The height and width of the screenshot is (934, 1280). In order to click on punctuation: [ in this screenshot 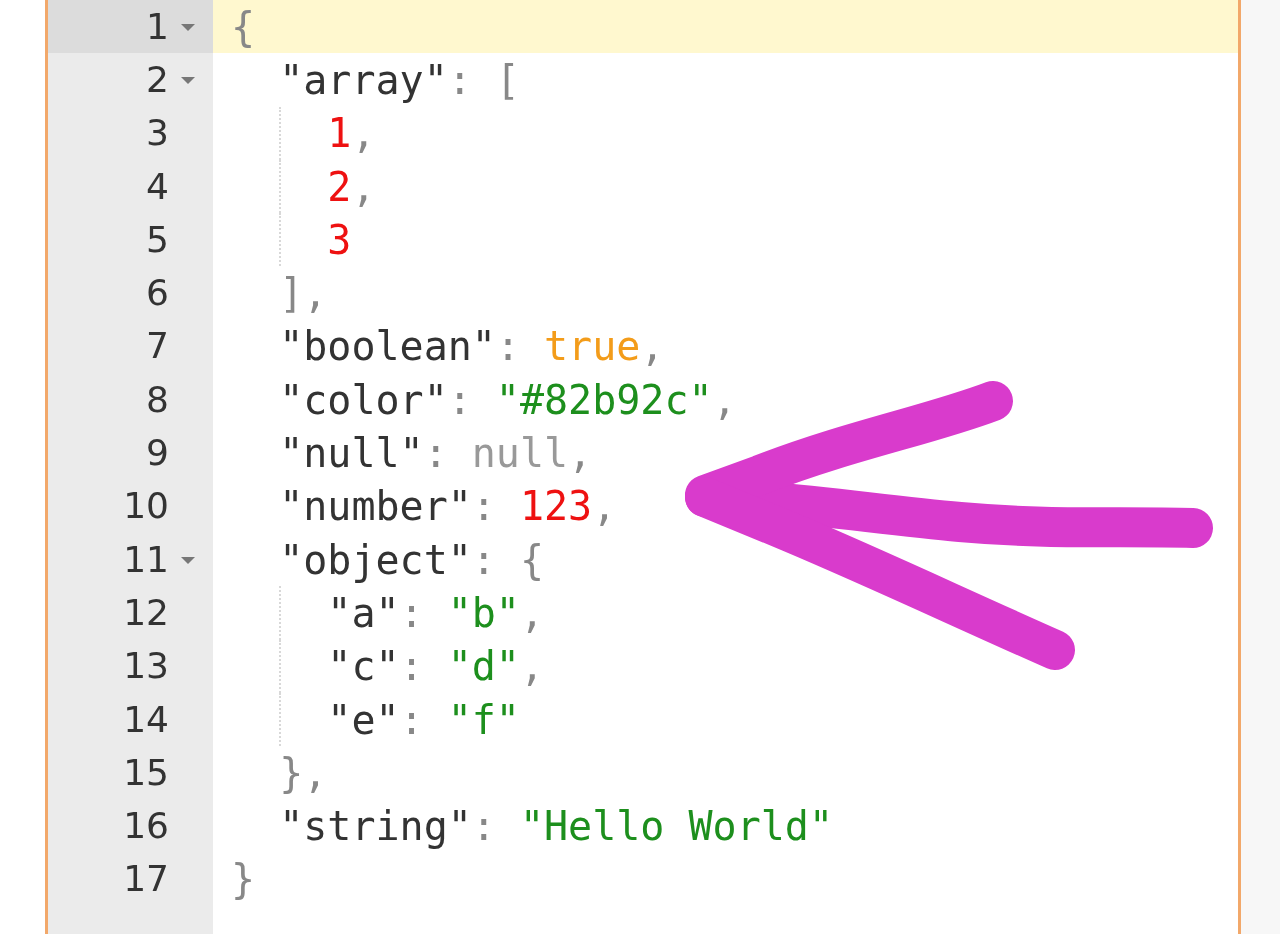, I will do `click(507, 79)`.